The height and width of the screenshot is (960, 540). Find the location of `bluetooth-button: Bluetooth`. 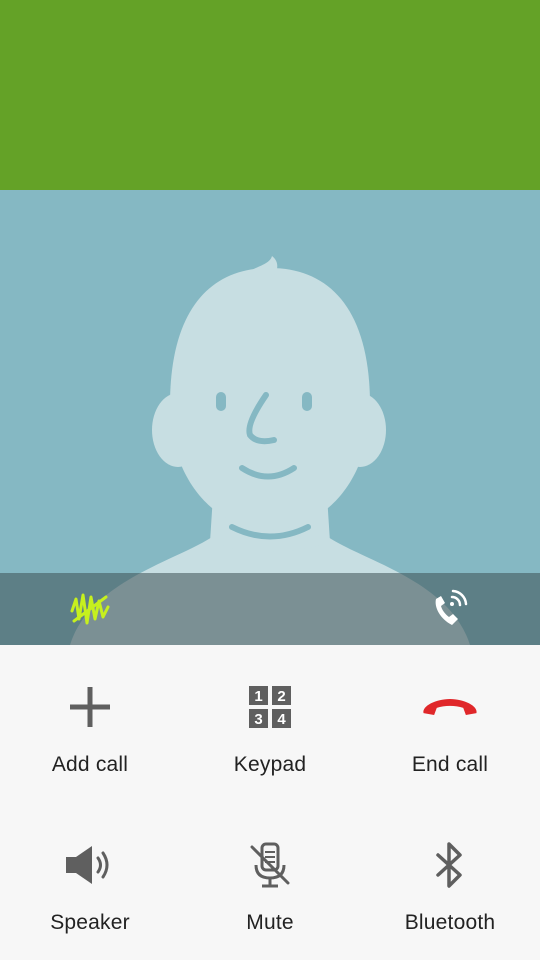

bluetooth-button: Bluetooth is located at coordinates (450, 880).